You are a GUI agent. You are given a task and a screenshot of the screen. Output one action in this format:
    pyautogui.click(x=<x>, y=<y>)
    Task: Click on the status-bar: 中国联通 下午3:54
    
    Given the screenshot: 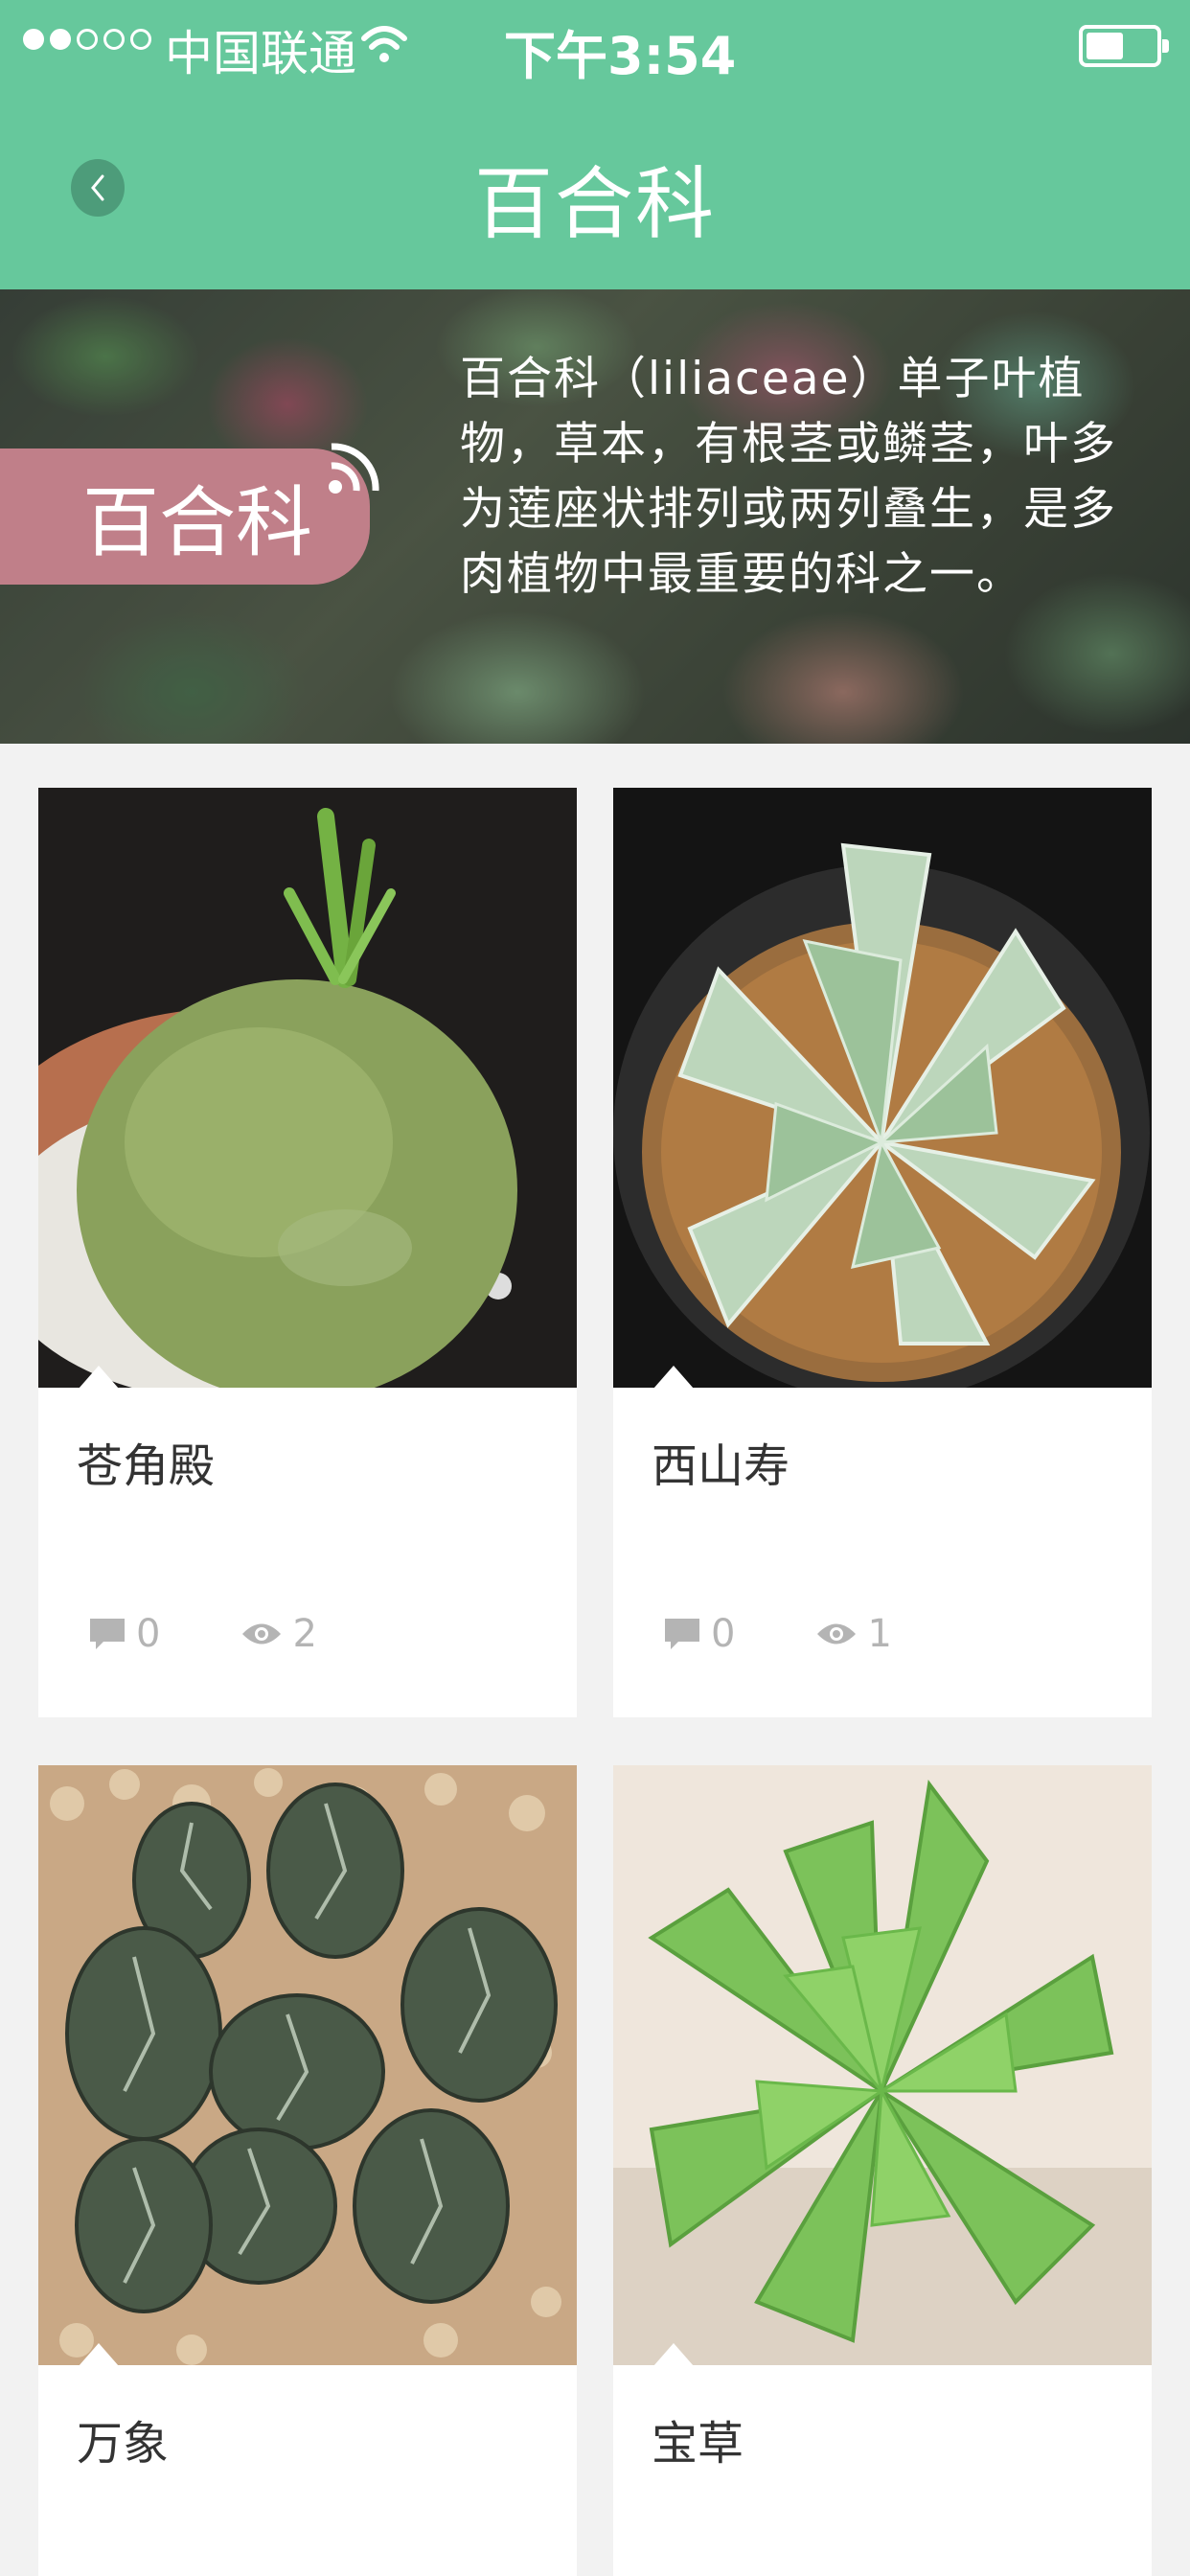 What is the action you would take?
    pyautogui.click(x=595, y=46)
    